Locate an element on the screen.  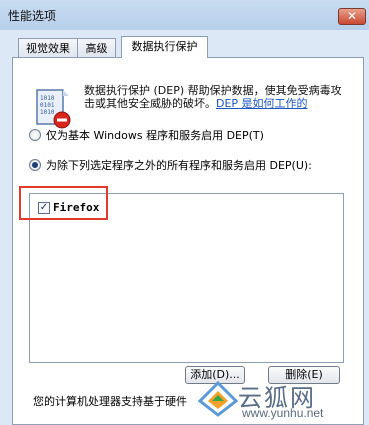
close-icon: ✕ is located at coordinates (352, 16).